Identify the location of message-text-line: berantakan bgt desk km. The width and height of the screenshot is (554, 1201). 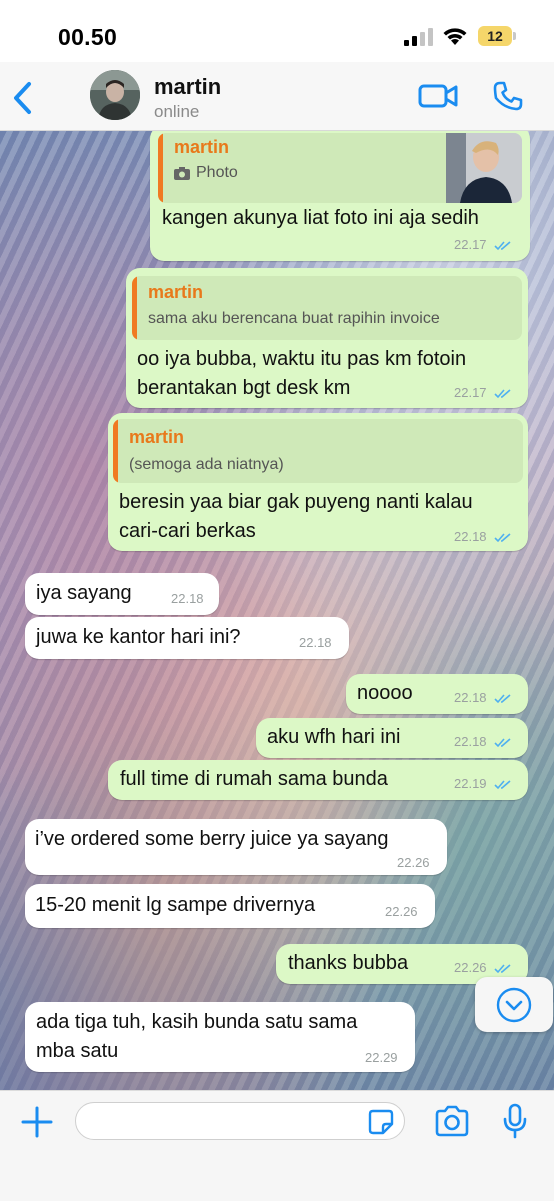
(244, 388).